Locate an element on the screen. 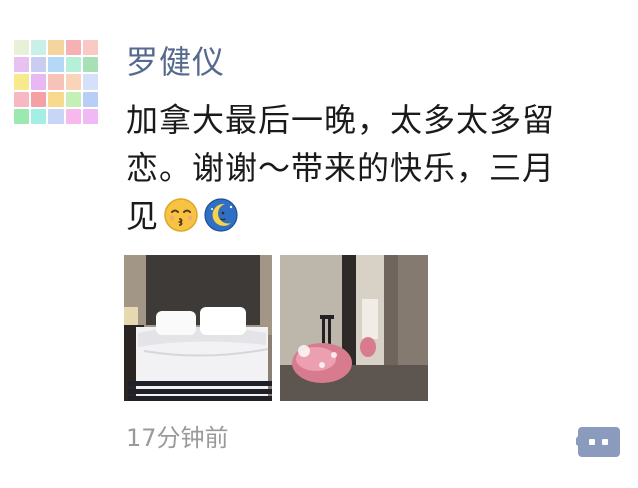  identicon-avatar is located at coordinates (56, 82).